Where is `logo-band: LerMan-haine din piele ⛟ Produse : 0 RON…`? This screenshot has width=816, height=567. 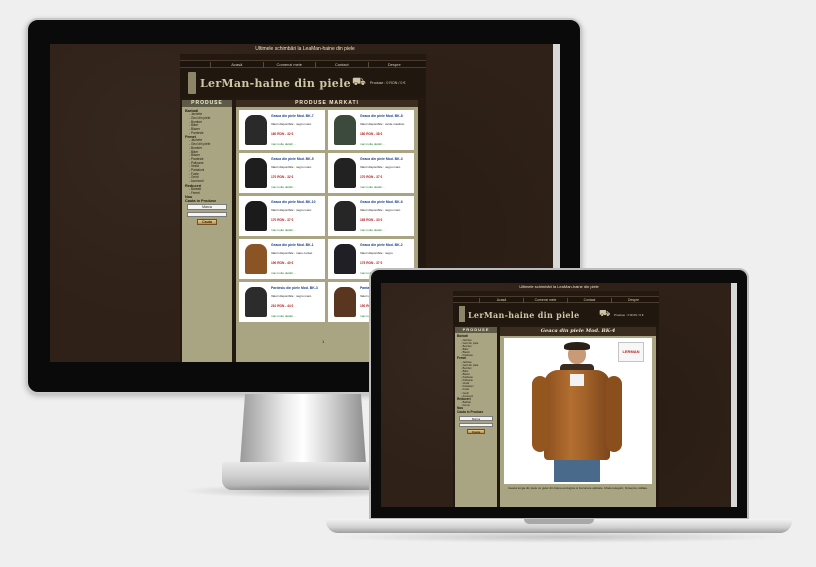
logo-band: LerMan-haine din piele ⛟ Produse : 0 RON… is located at coordinates (303, 83).